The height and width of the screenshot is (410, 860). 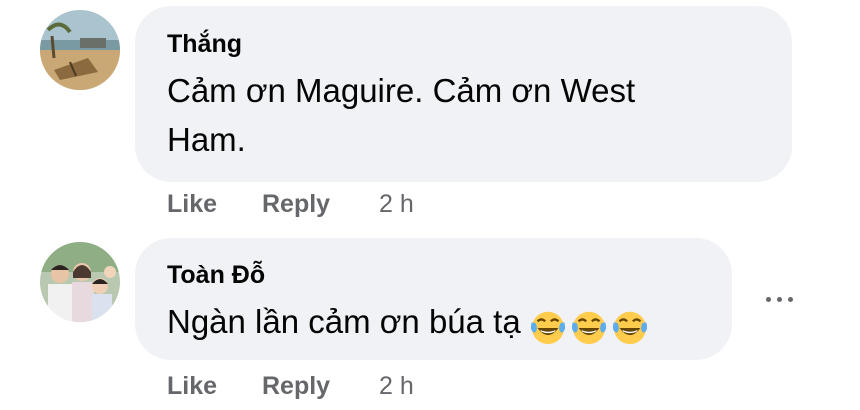 I want to click on family-photo-avatar-icon, so click(x=80, y=282).